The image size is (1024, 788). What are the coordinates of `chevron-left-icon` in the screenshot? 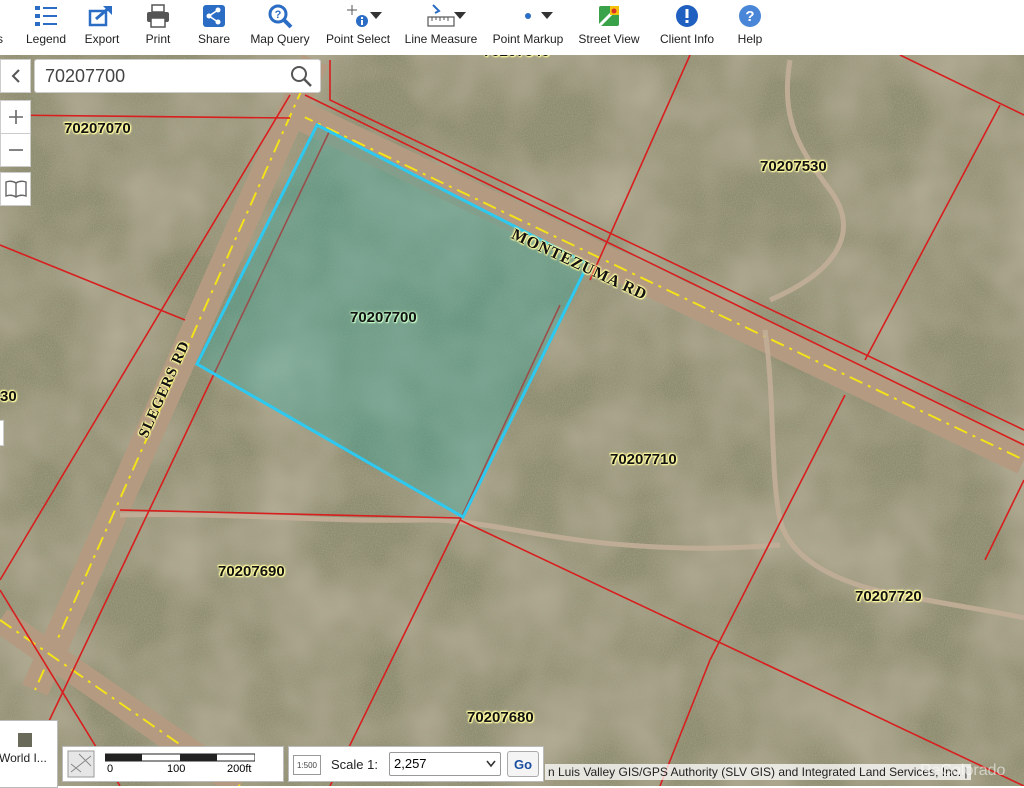 It's located at (15, 76).